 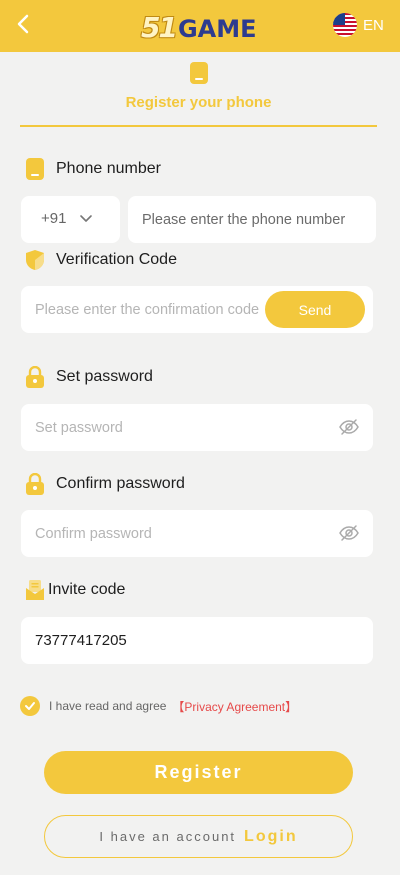 What do you see at coordinates (159, 27) in the screenshot?
I see `logo-number: 51` at bounding box center [159, 27].